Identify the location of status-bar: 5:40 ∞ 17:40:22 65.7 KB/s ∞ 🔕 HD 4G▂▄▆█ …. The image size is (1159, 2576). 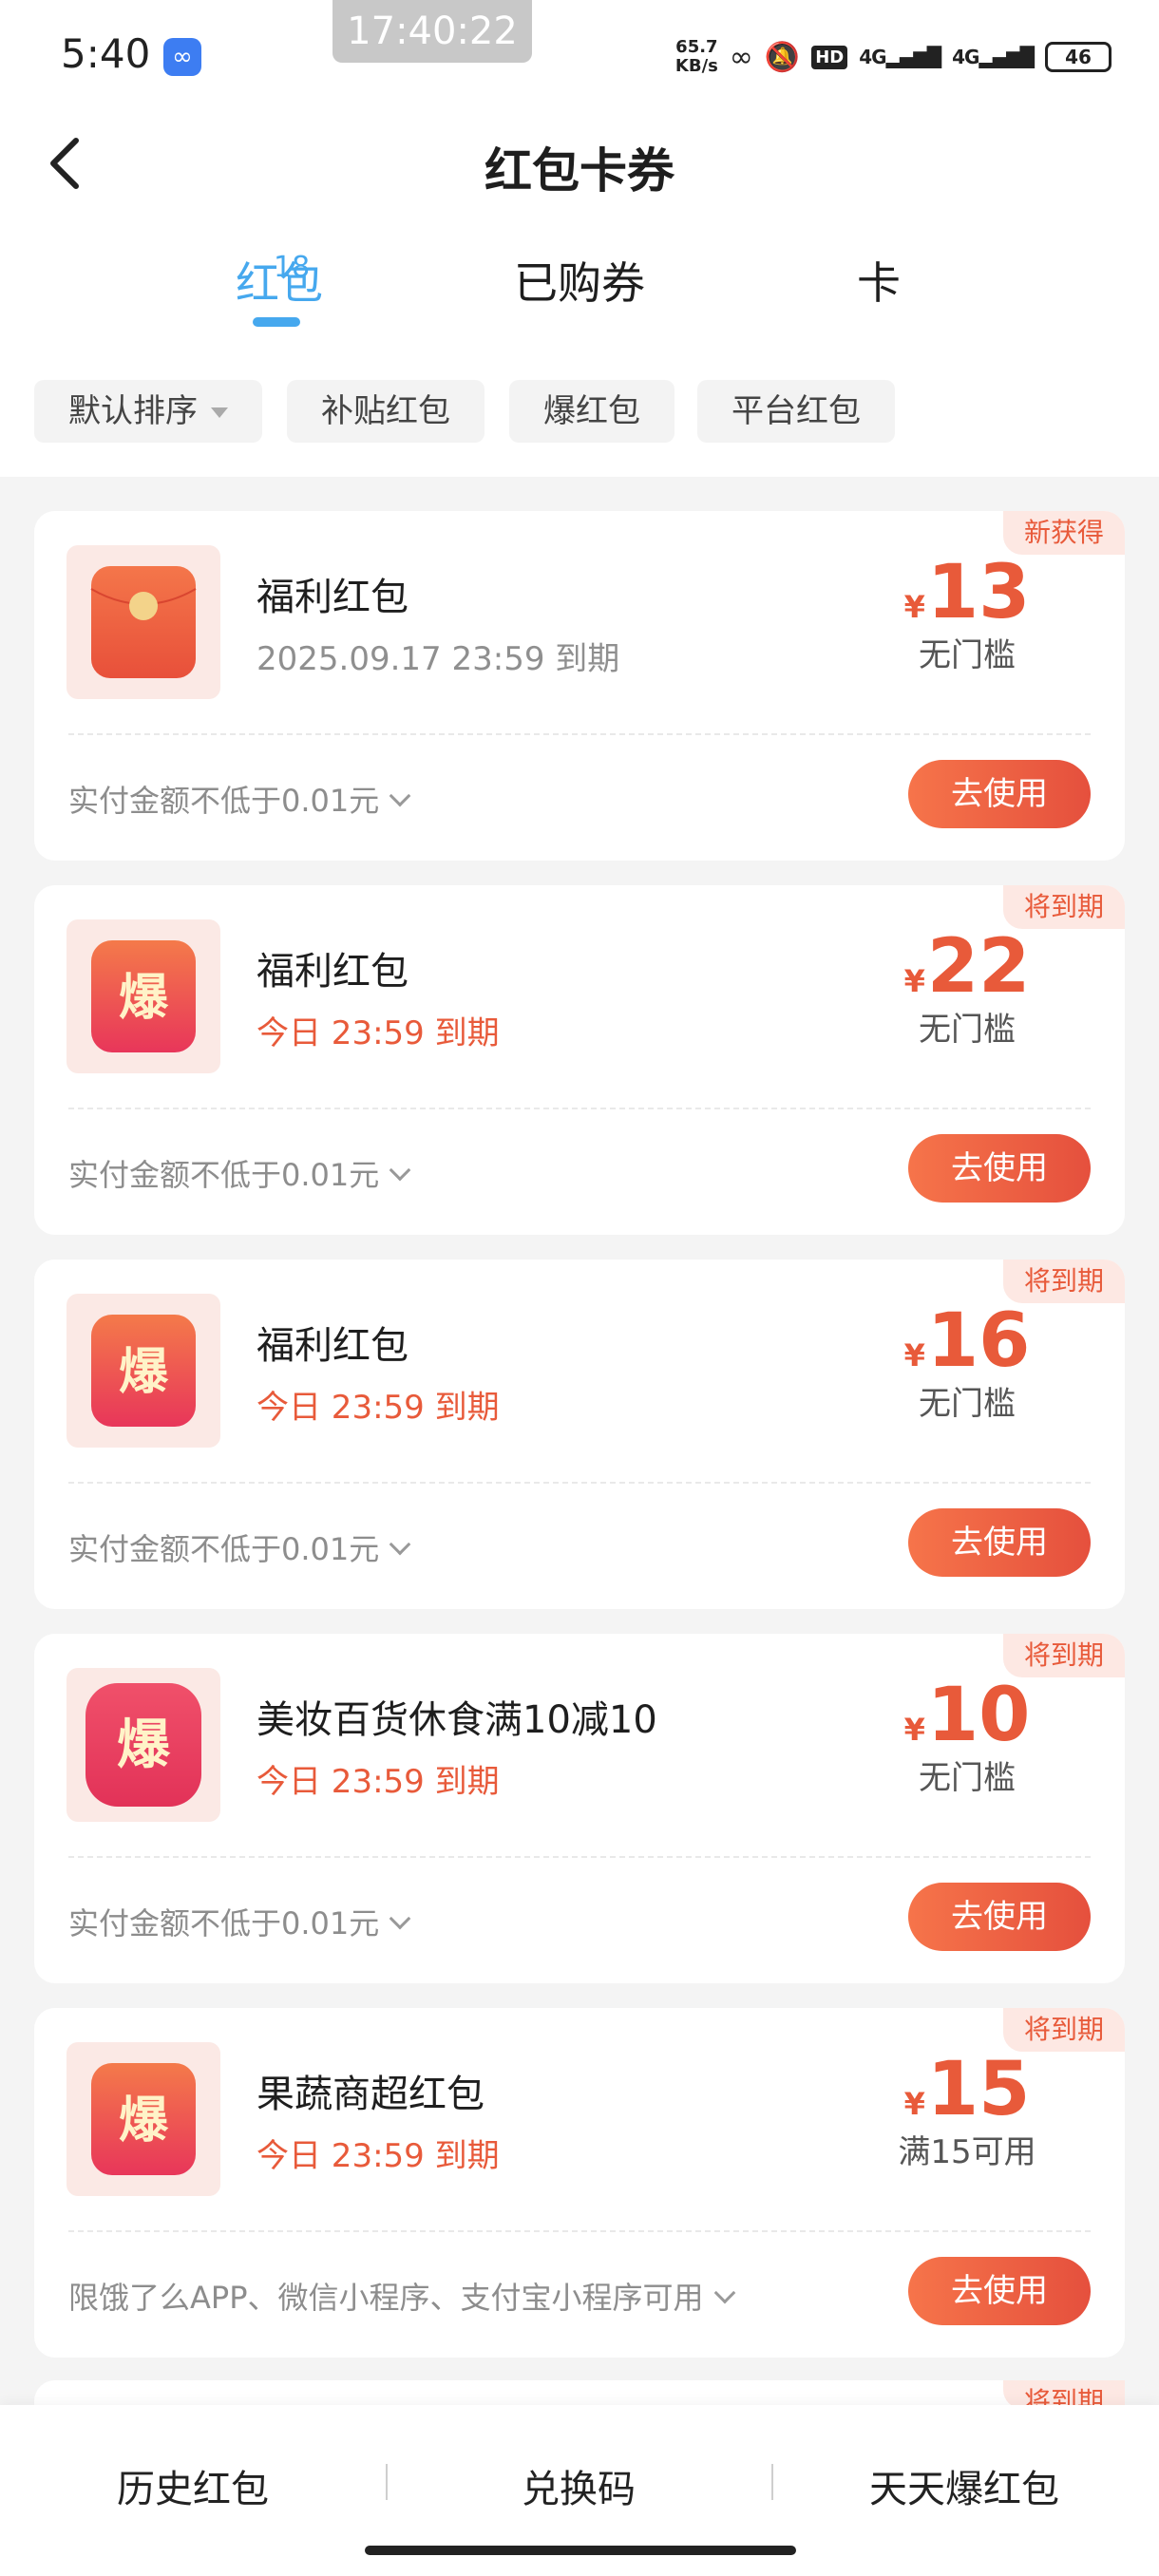
(579, 57).